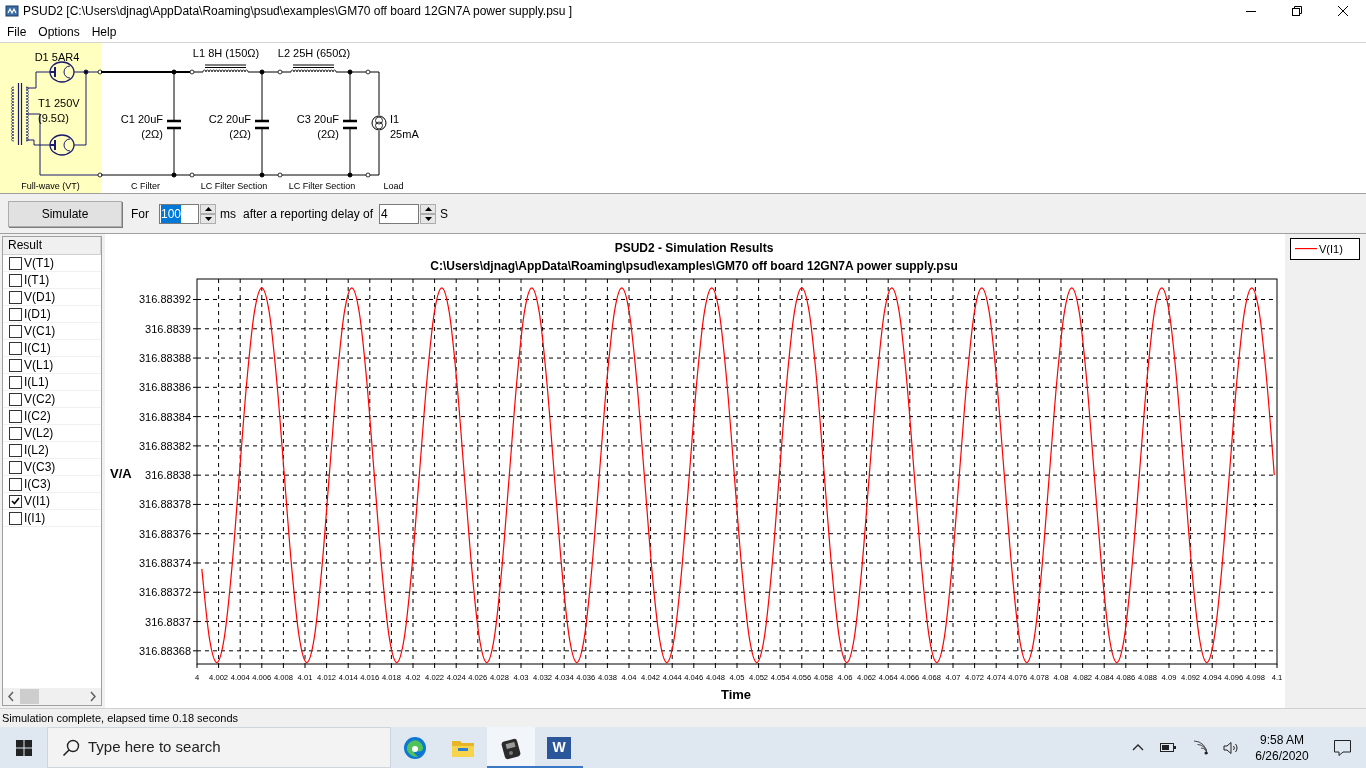 This screenshot has height=768, width=1366. Describe the element at coordinates (229, 119) in the screenshot. I see `capacitor-label: C2 20uF` at that location.